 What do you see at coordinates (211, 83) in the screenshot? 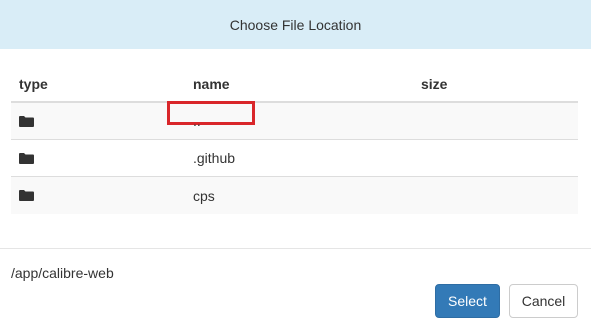
I see `column-header-name: name` at bounding box center [211, 83].